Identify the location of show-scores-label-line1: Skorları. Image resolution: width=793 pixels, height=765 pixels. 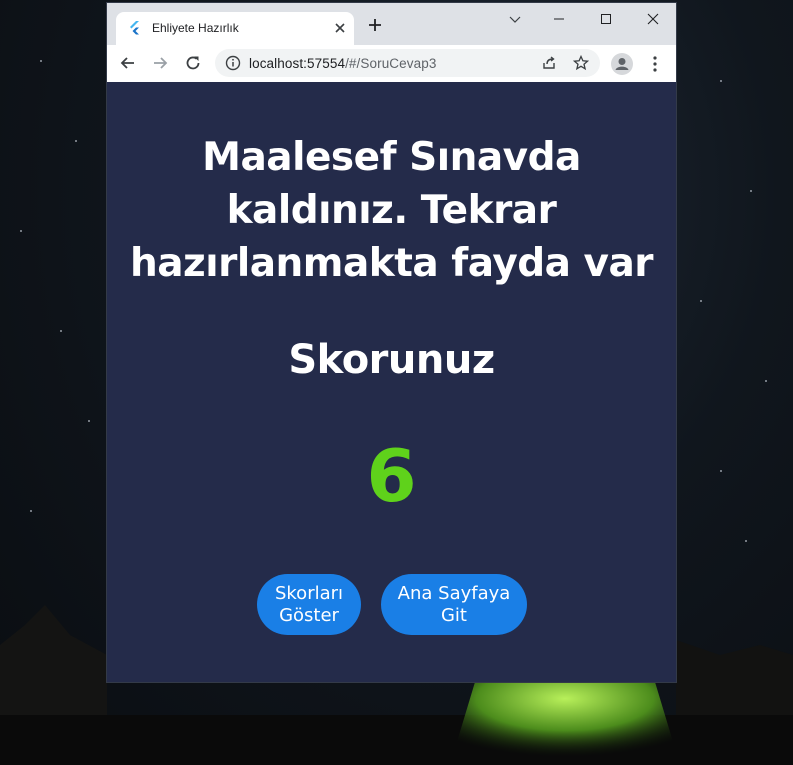
(309, 593).